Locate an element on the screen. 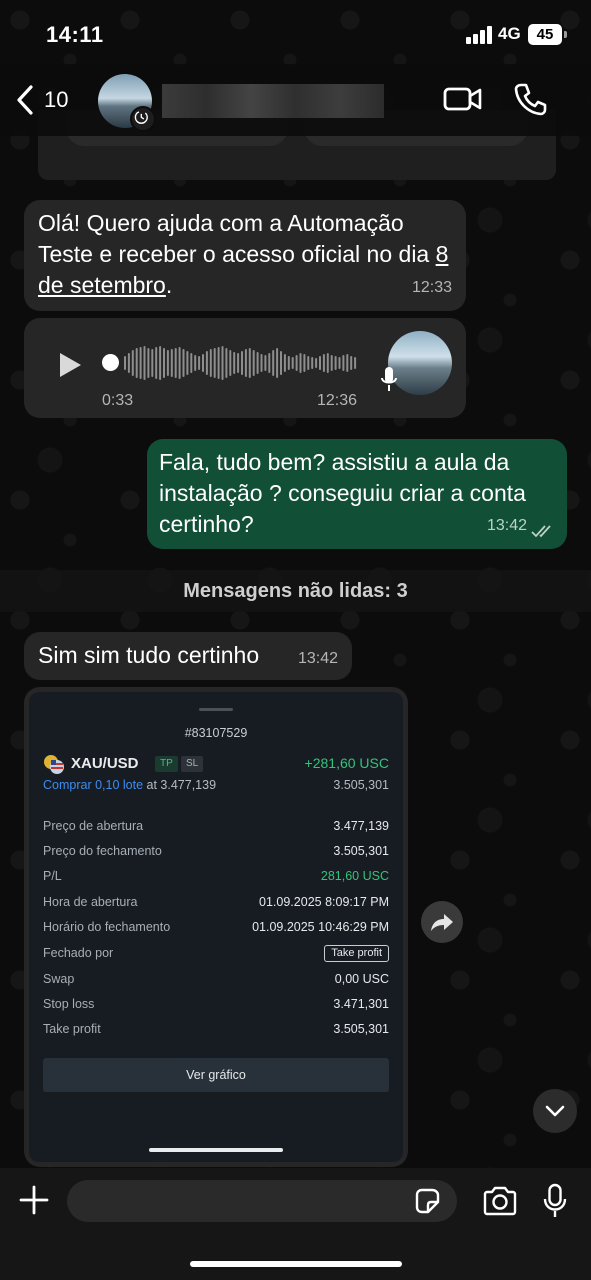 The image size is (591, 1280). play-icon is located at coordinates (70, 365).